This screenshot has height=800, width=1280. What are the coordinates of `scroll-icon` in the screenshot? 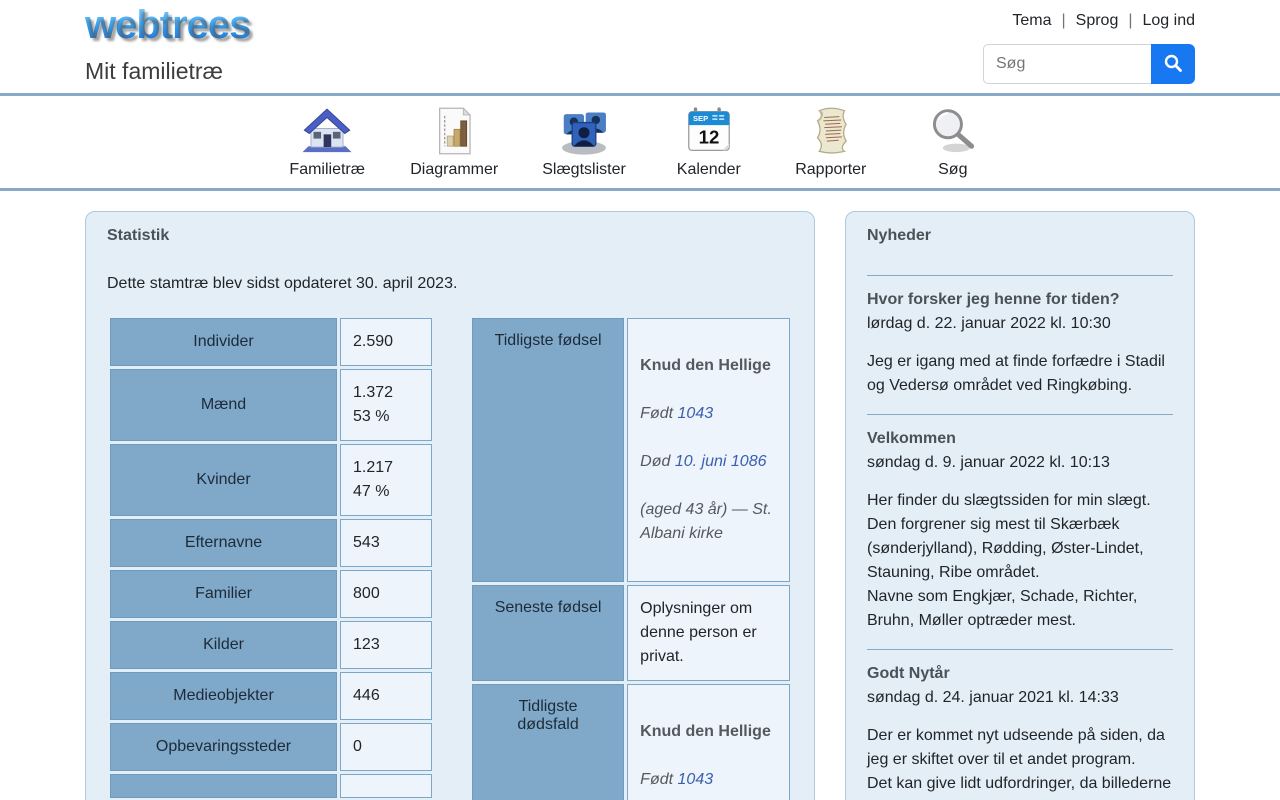 It's located at (831, 131).